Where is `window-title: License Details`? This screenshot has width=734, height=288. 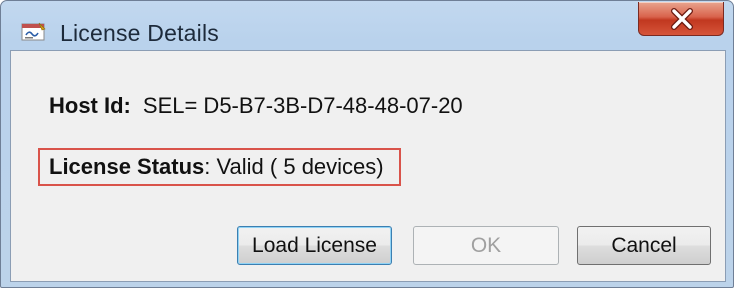
window-title: License Details is located at coordinates (139, 33).